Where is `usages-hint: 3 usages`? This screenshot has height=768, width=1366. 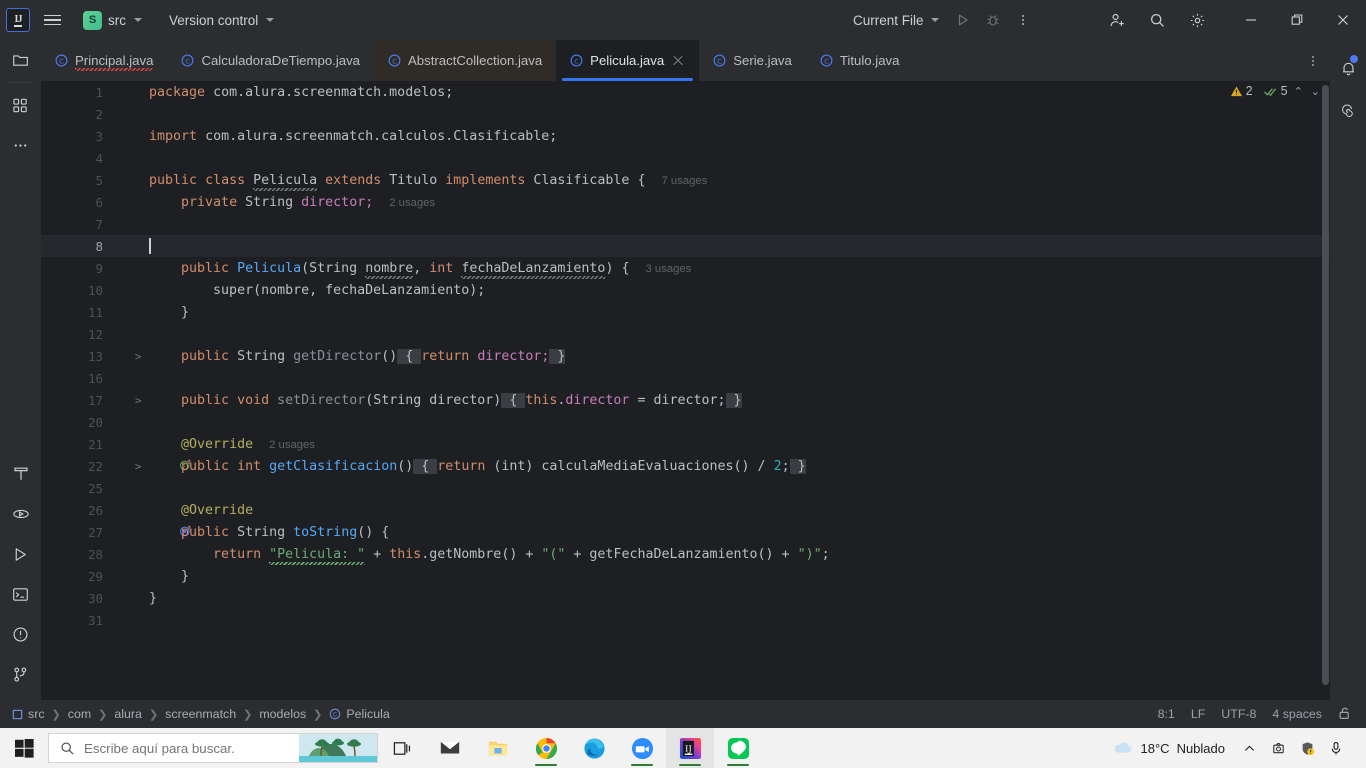
usages-hint: 3 usages is located at coordinates (668, 269).